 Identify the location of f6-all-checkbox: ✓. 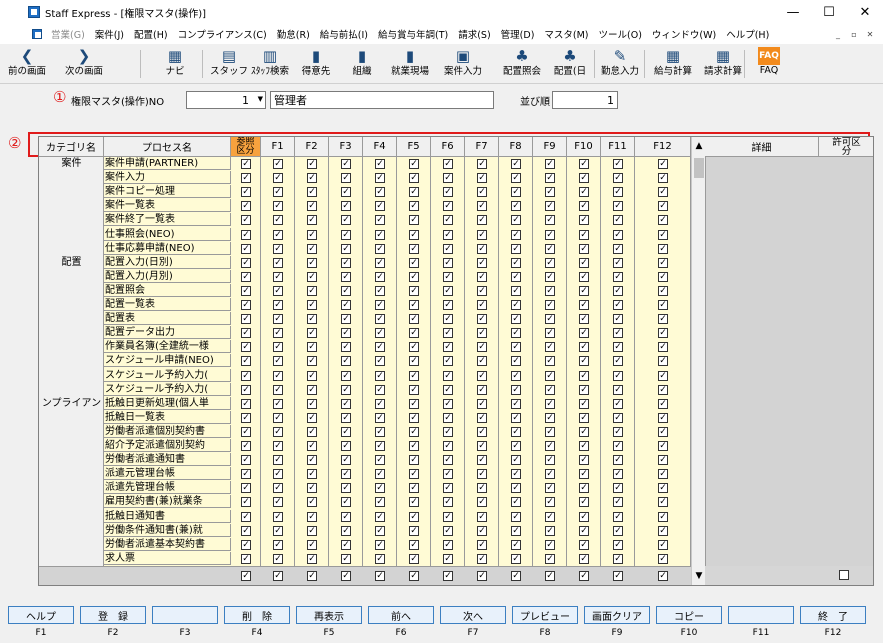
(448, 576).